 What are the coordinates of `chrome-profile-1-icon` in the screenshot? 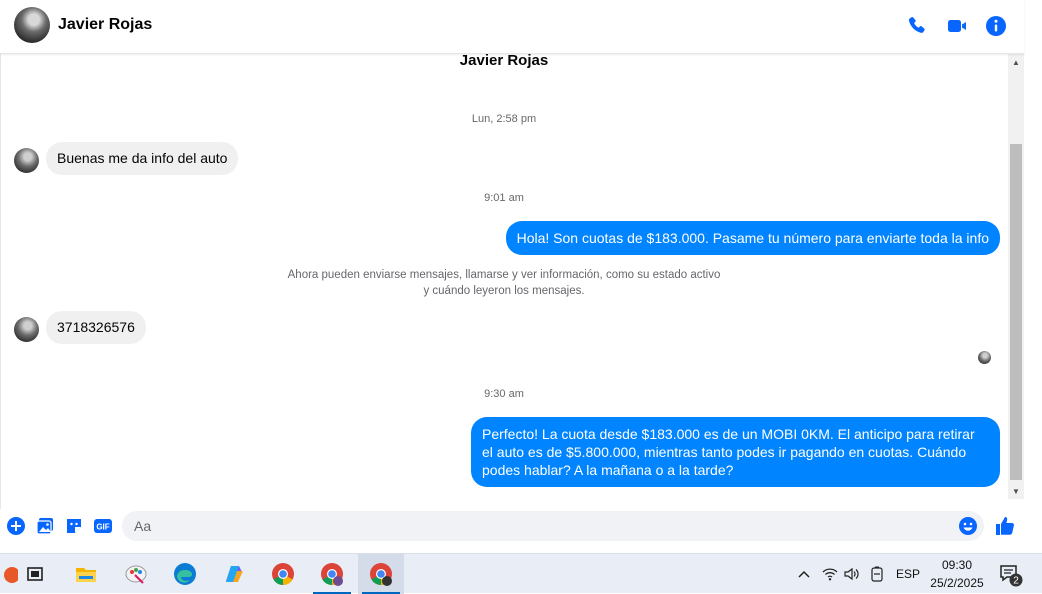 It's located at (332, 574).